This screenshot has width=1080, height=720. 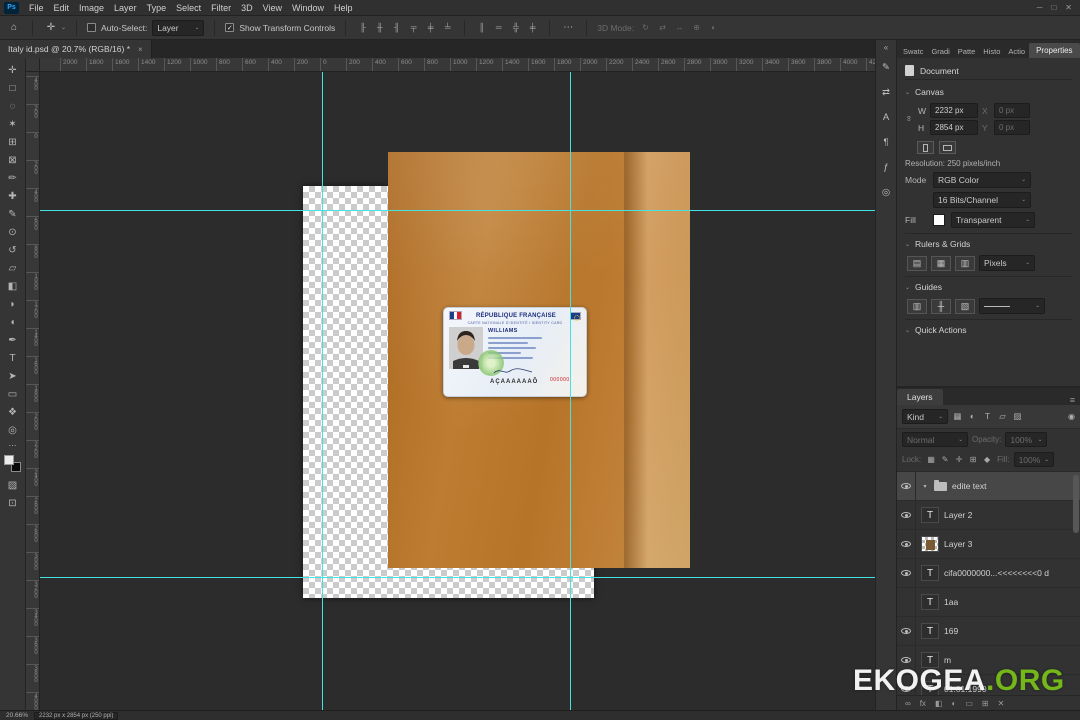 What do you see at coordinates (965, 306) in the screenshot?
I see `canvas-guides-icon: ▧` at bounding box center [965, 306].